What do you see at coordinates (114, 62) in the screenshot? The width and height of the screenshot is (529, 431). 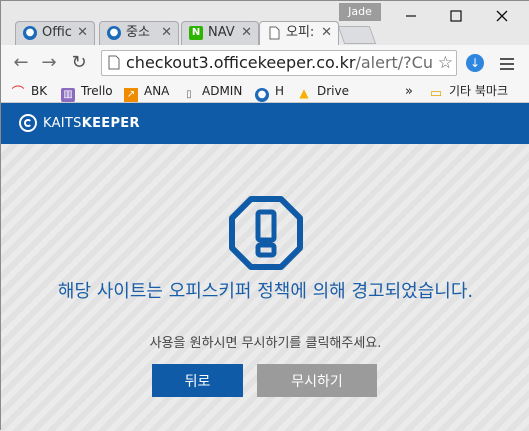 I see `page-info-icon` at bounding box center [114, 62].